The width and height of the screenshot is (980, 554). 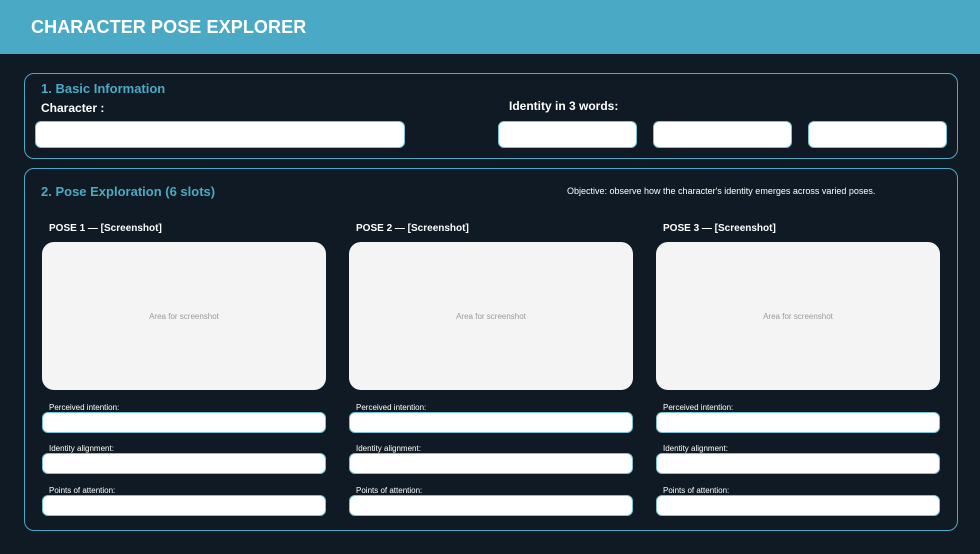 I want to click on identity-word-3-input, so click(x=877, y=134).